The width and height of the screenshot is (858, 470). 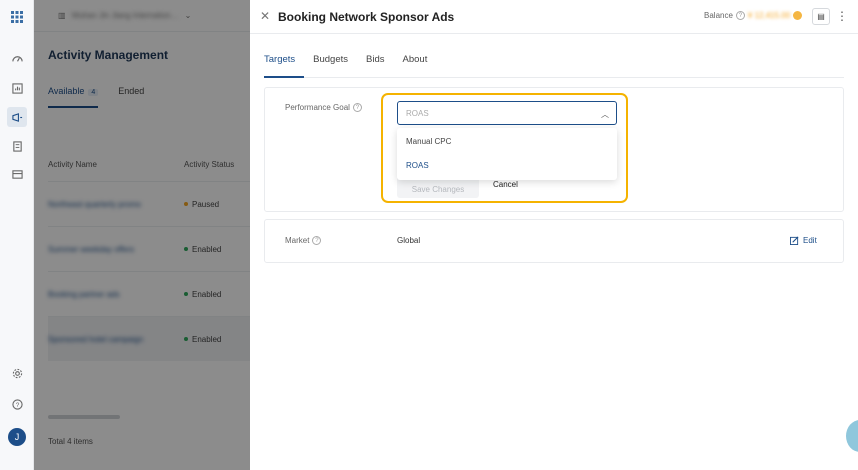 I want to click on cancel-button: Cancel, so click(x=505, y=184).